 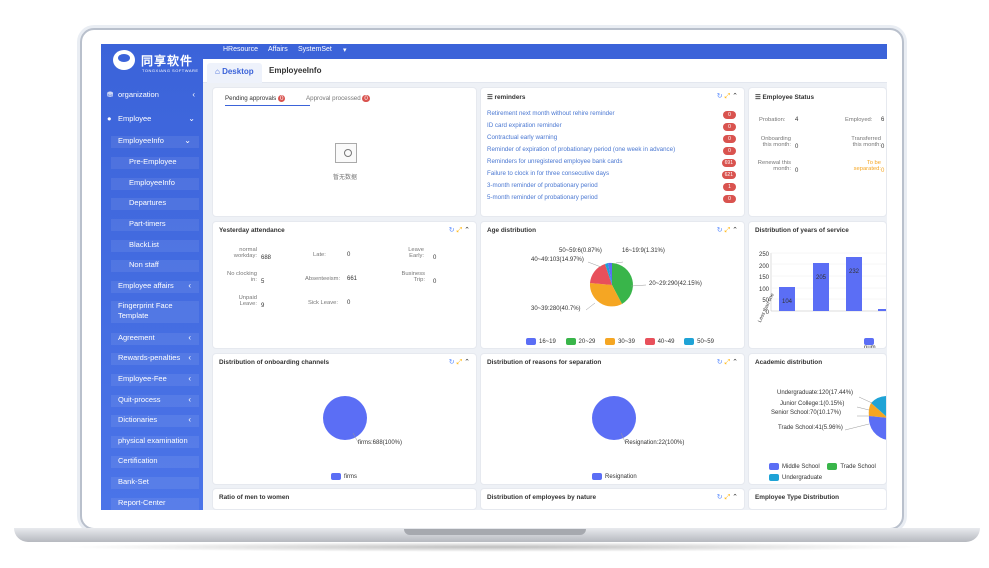 I want to click on reminders-title: reminders, so click(x=510, y=97).